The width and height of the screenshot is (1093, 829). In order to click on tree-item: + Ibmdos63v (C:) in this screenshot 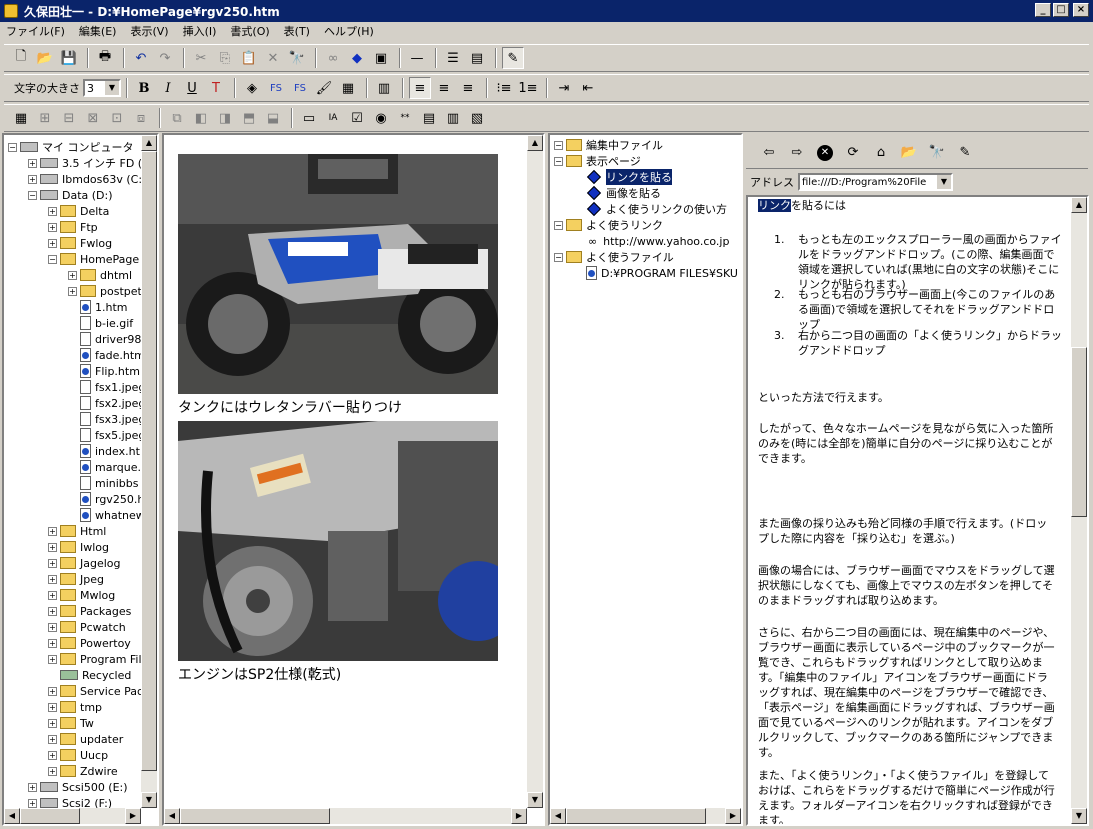, I will do `click(87, 179)`.